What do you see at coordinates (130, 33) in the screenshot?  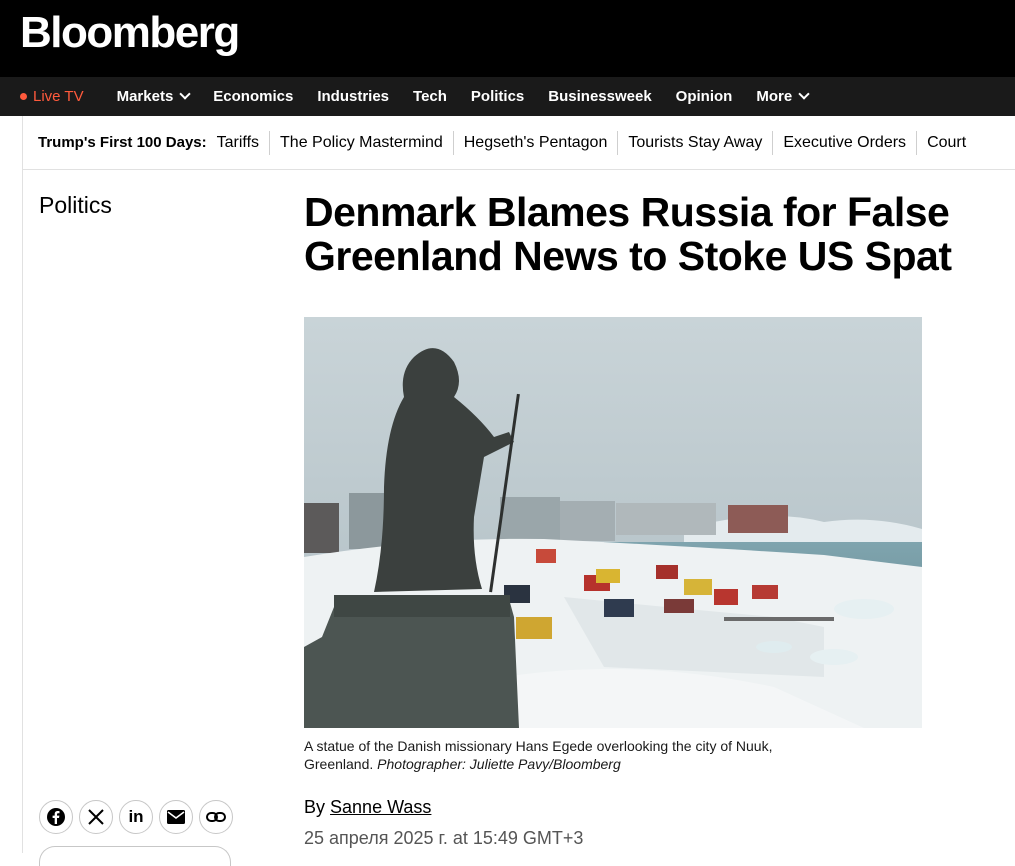 I see `bloomberg-logo: Bloomberg` at bounding box center [130, 33].